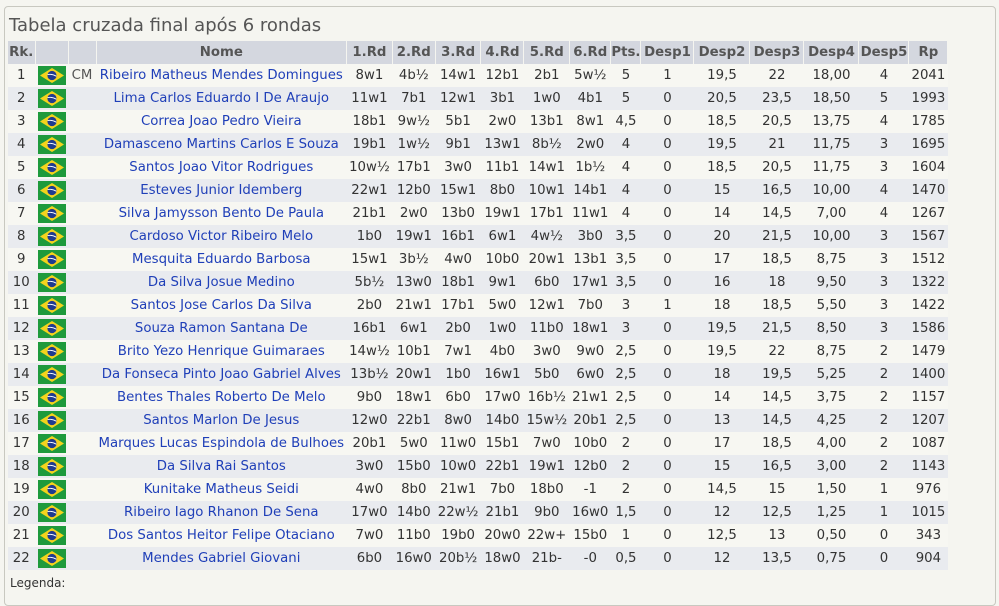 This screenshot has height=606, width=999. I want to click on header-tiebreak-5: Desp5, so click(884, 52).